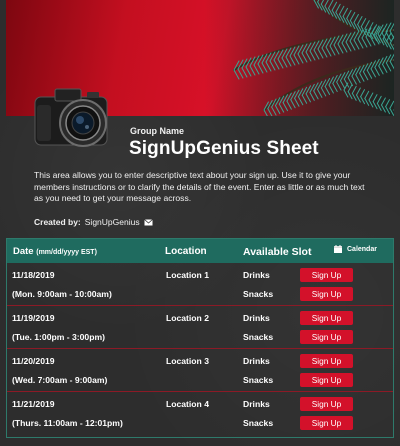  Describe the element at coordinates (157, 131) in the screenshot. I see `group-name-label: Group Name` at that location.